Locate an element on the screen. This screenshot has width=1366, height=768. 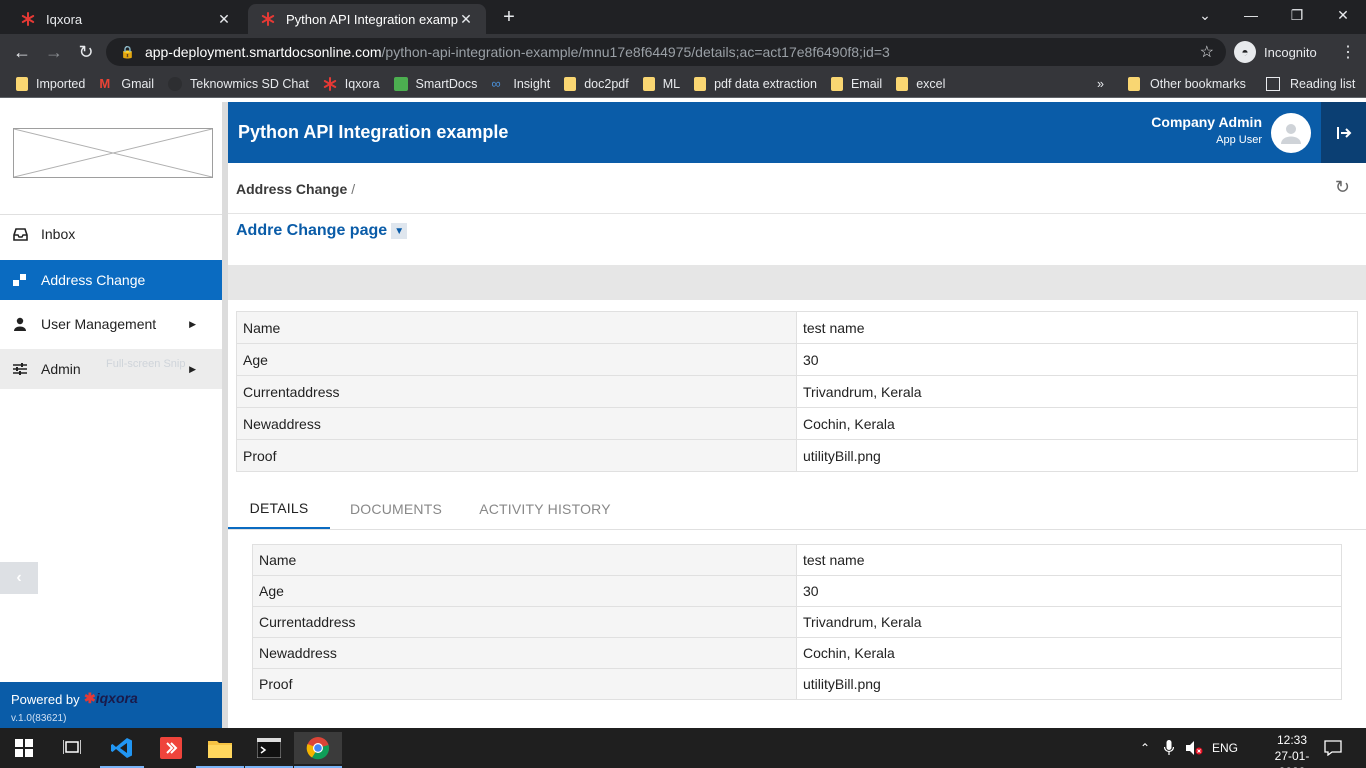
submenu-arrow-icon: ▶ is located at coordinates (192, 368).